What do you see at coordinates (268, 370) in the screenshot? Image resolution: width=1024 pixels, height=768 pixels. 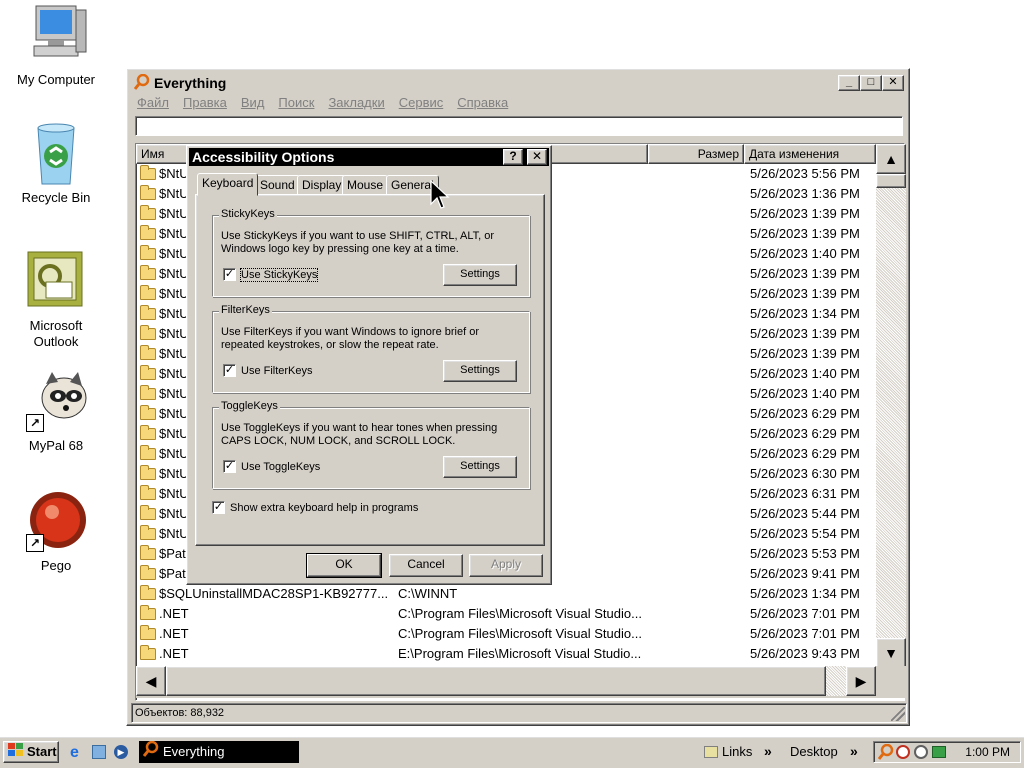 I see `use-filterkeys-checkbox: ✓ Use FilterKeys` at bounding box center [268, 370].